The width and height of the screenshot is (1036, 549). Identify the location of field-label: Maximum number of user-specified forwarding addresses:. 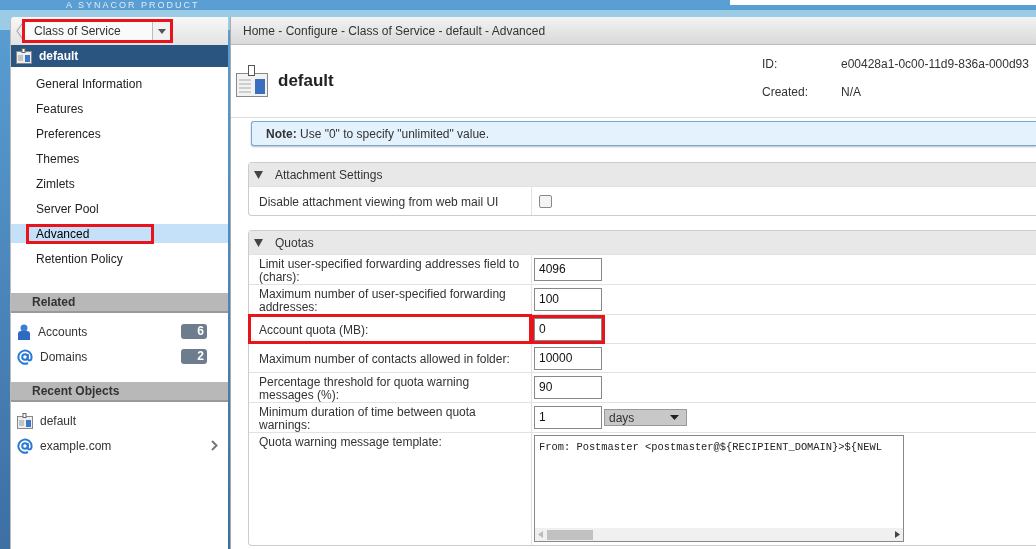
(382, 300).